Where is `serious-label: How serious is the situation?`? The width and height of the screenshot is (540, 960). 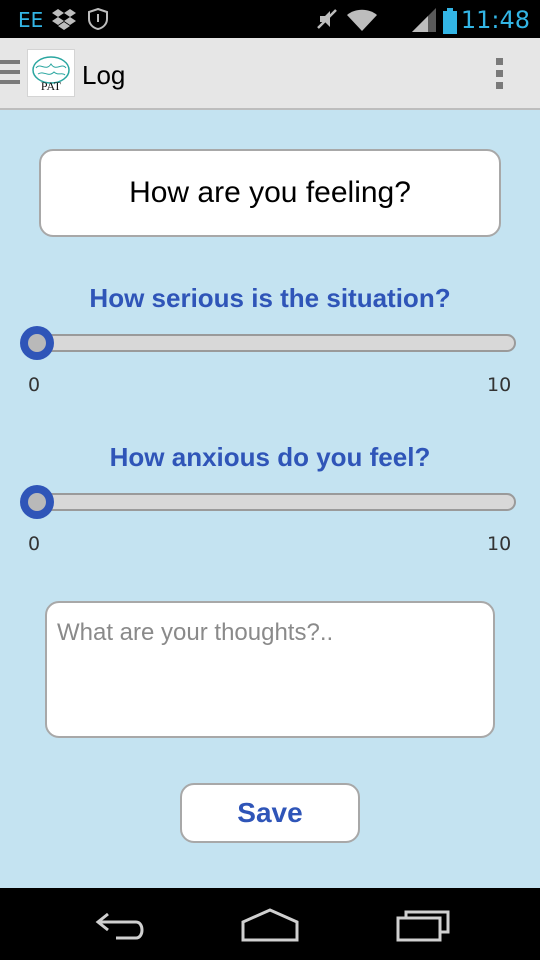 serious-label: How serious is the situation? is located at coordinates (270, 298).